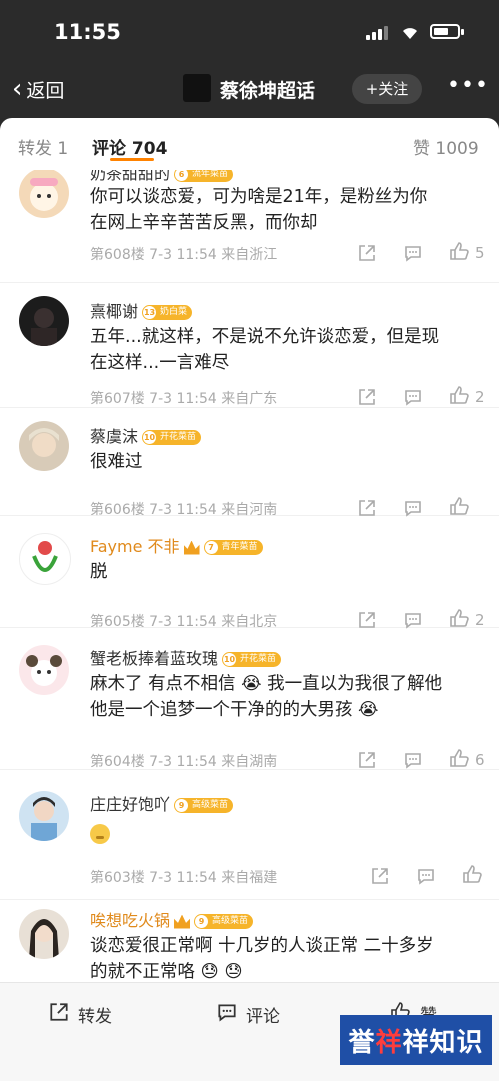 This screenshot has height=1081, width=499. Describe the element at coordinates (480, 397) in the screenshot. I see `like-count: 2` at that location.